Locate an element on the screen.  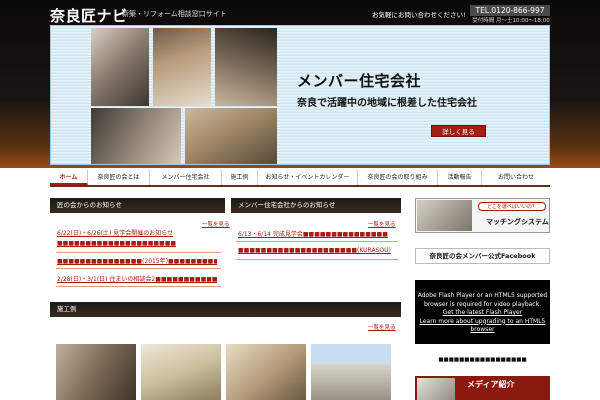
phone-number: TEL.0120-866-997 is located at coordinates (510, 10).